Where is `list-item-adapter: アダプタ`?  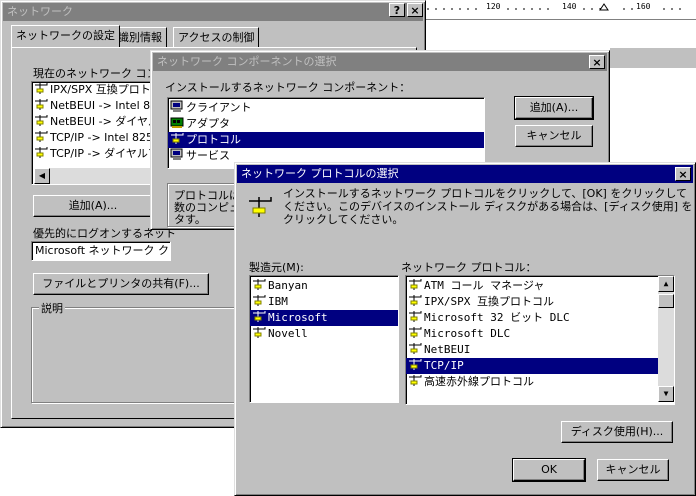 list-item-adapter: アダプタ is located at coordinates (326, 124).